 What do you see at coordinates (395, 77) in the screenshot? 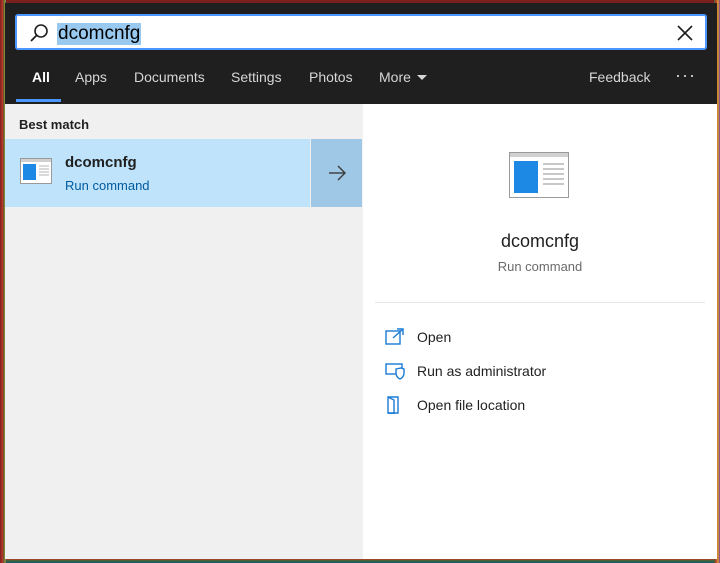
I see `tab-more-label: More` at bounding box center [395, 77].